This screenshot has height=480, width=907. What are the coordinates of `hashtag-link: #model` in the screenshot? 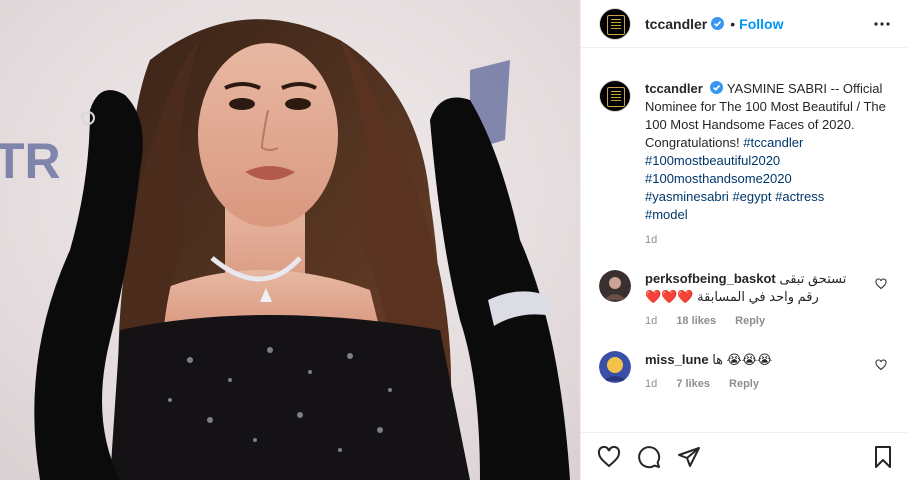 It's located at (666, 214).